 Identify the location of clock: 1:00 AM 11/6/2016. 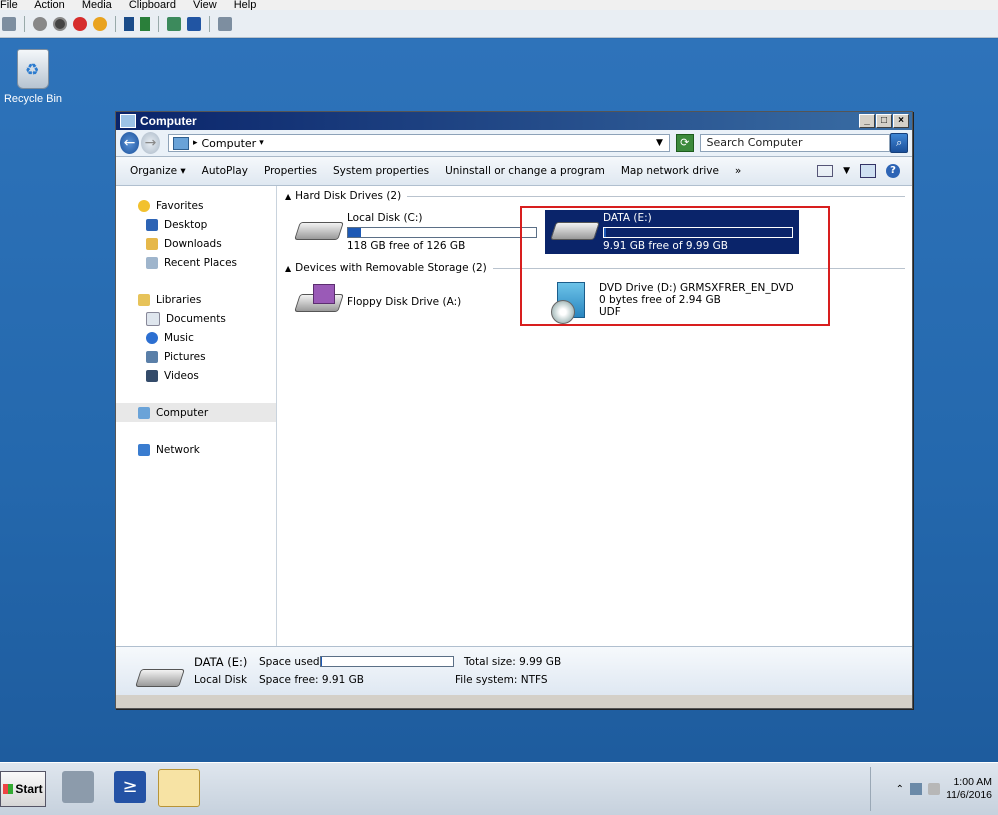
(969, 789).